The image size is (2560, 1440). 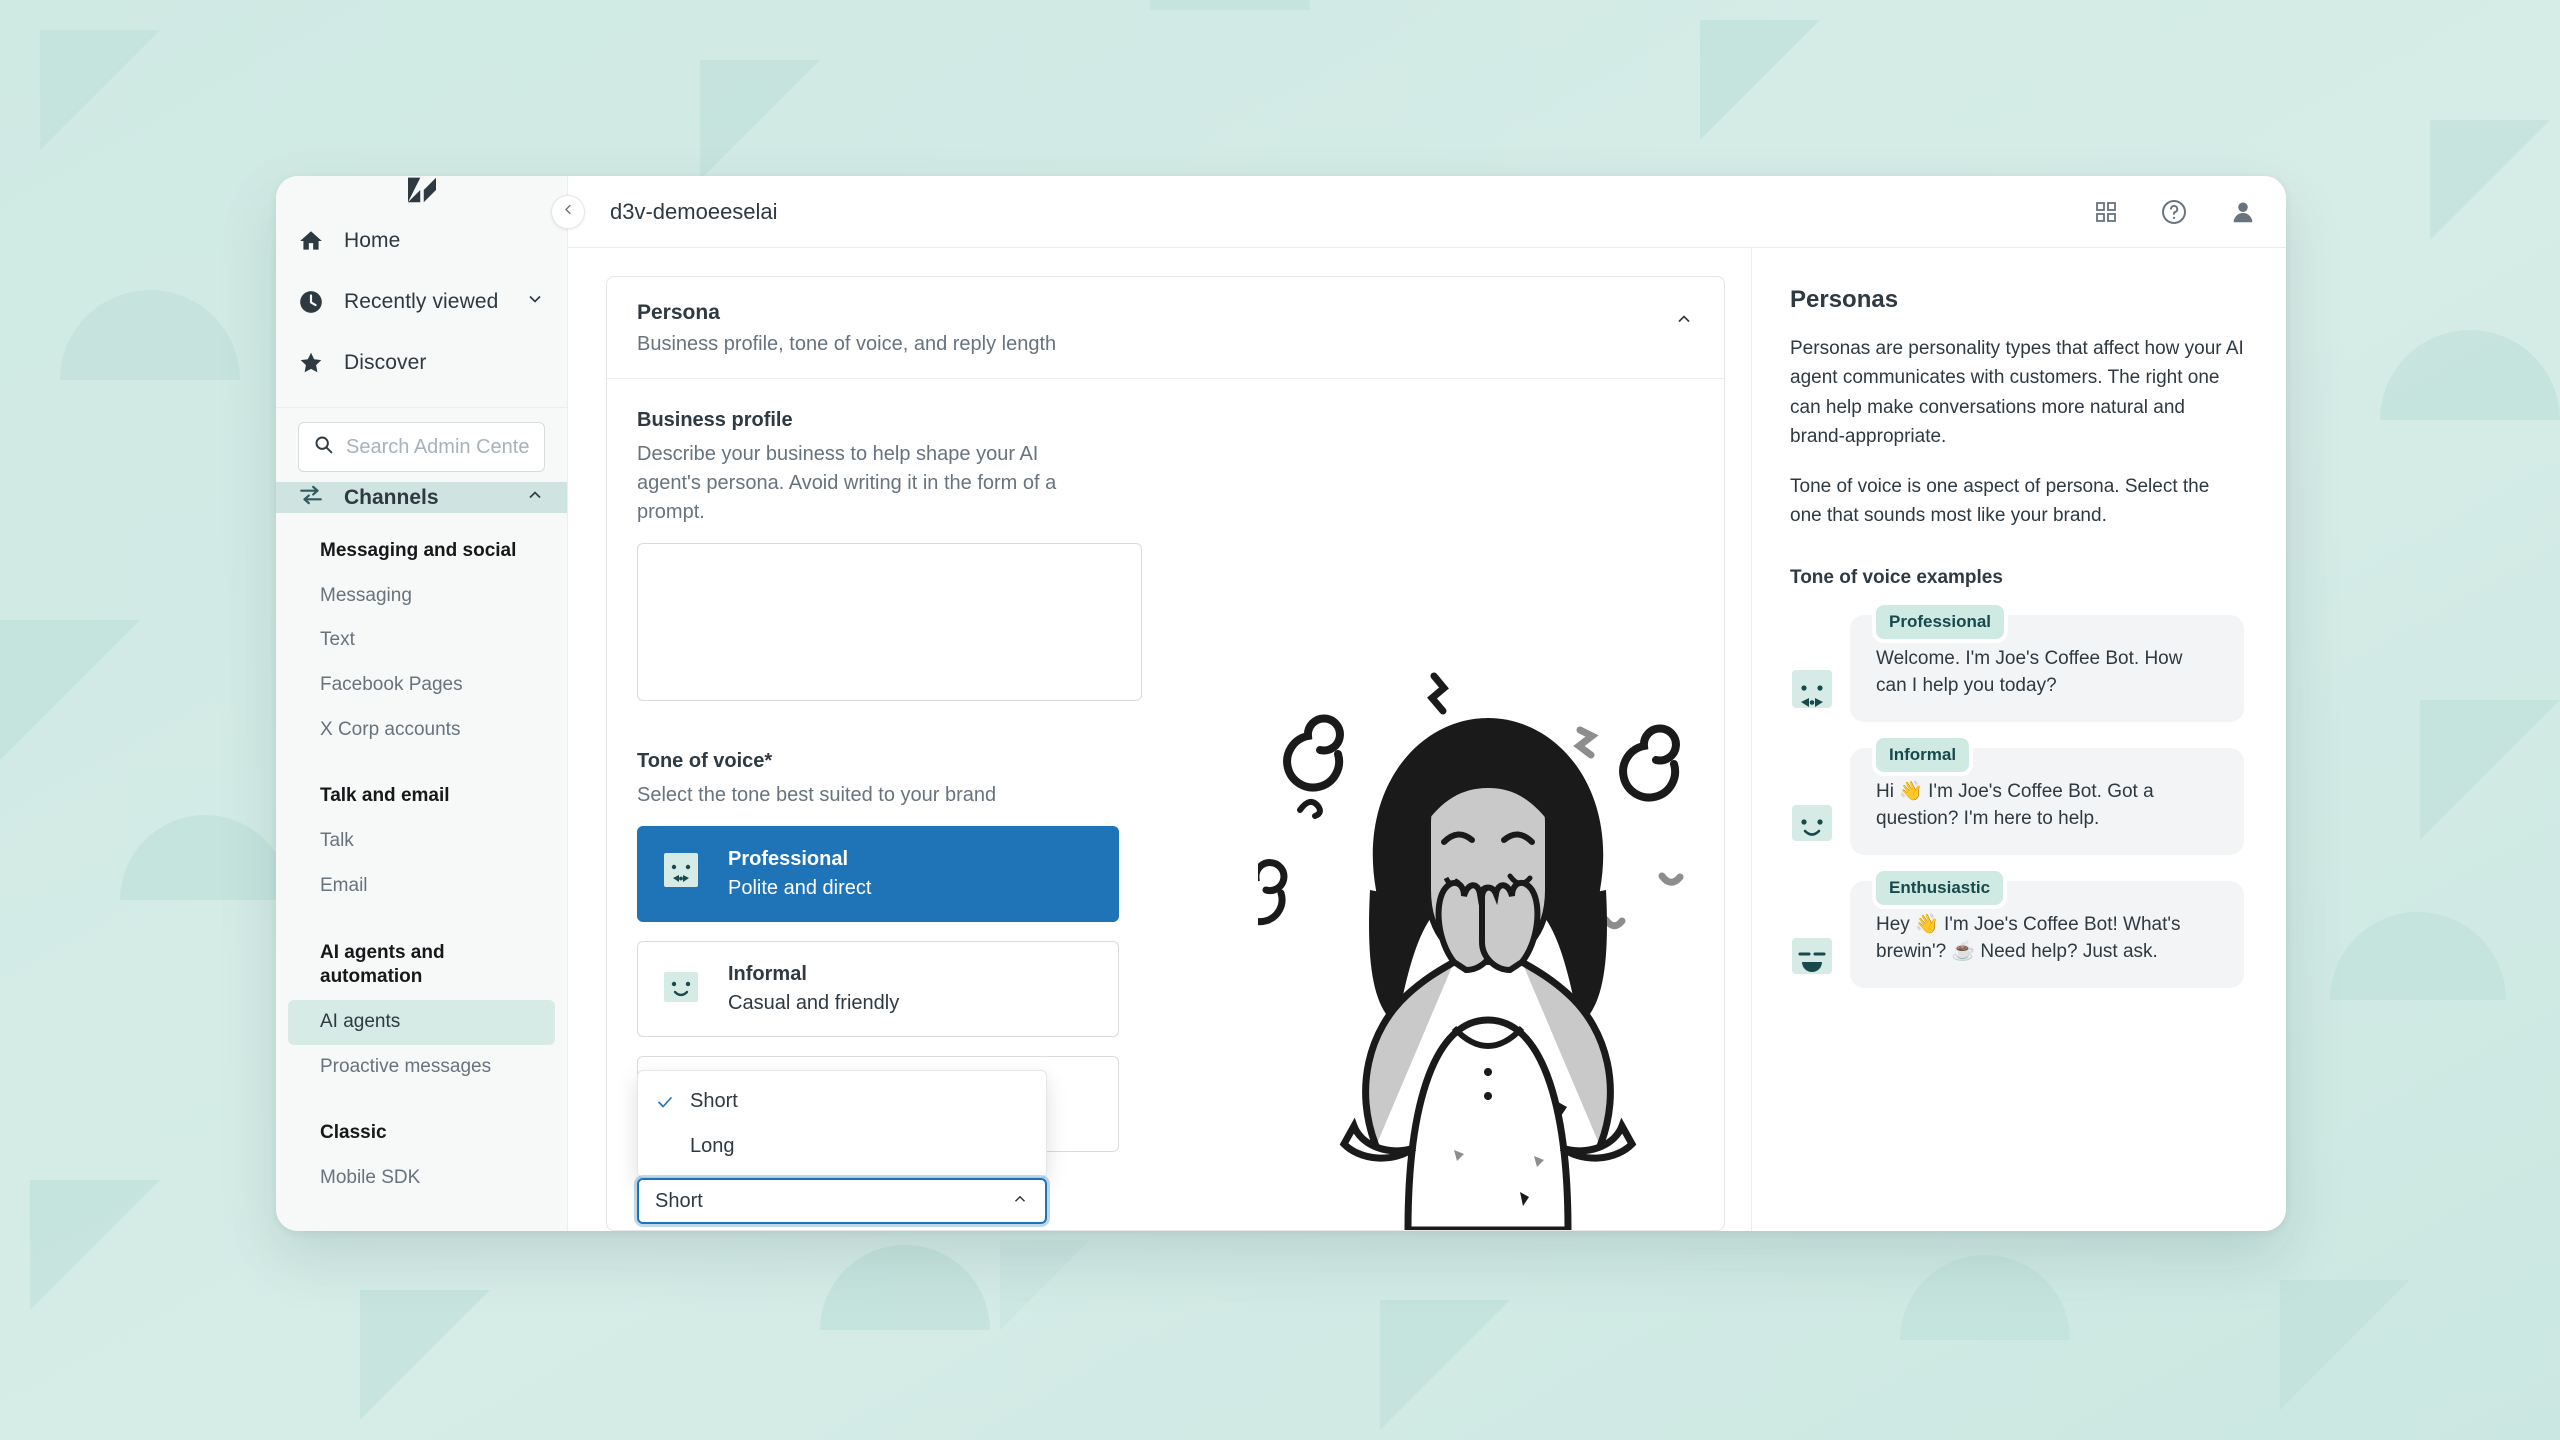 I want to click on sidebar-subitem-ai-agents: AI agents, so click(x=421, y=1022).